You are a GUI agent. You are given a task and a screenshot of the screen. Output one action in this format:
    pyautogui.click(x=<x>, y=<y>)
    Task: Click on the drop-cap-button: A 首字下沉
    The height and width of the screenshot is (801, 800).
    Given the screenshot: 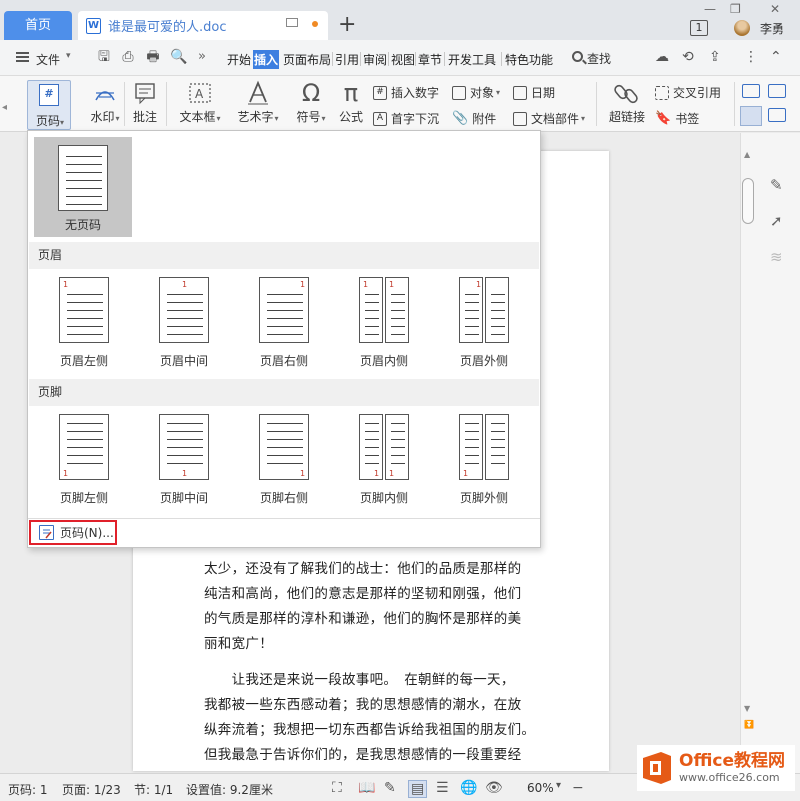 What is the action you would take?
    pyautogui.click(x=406, y=118)
    